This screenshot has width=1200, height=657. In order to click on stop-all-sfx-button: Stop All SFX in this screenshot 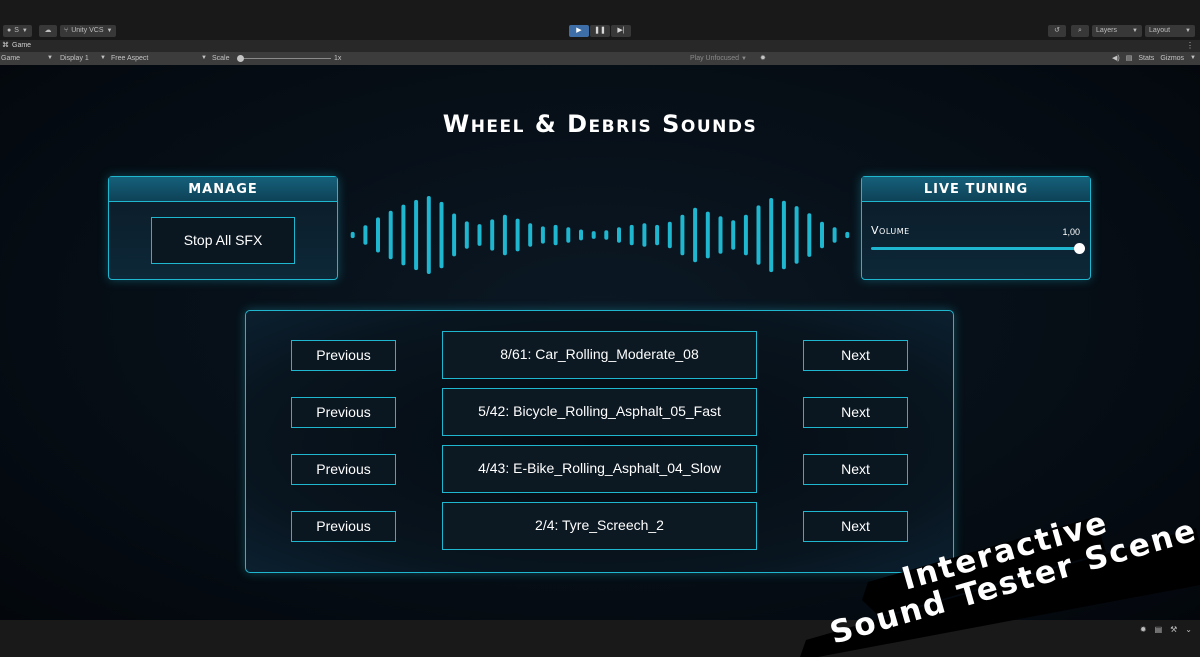, I will do `click(223, 240)`.